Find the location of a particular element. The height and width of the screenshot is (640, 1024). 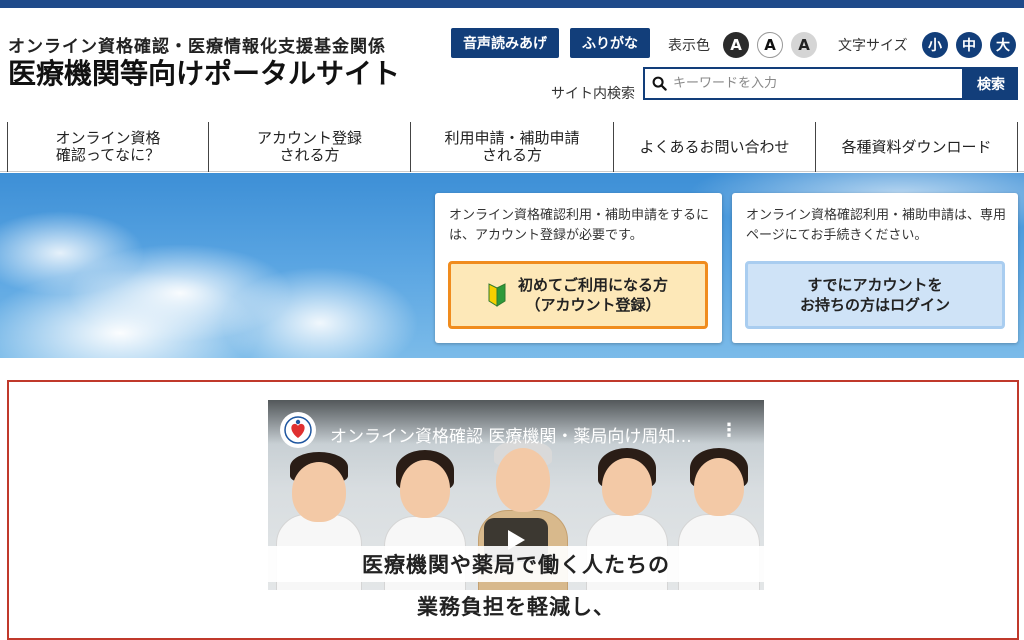

more-options-icon: ⋮ is located at coordinates (729, 430).